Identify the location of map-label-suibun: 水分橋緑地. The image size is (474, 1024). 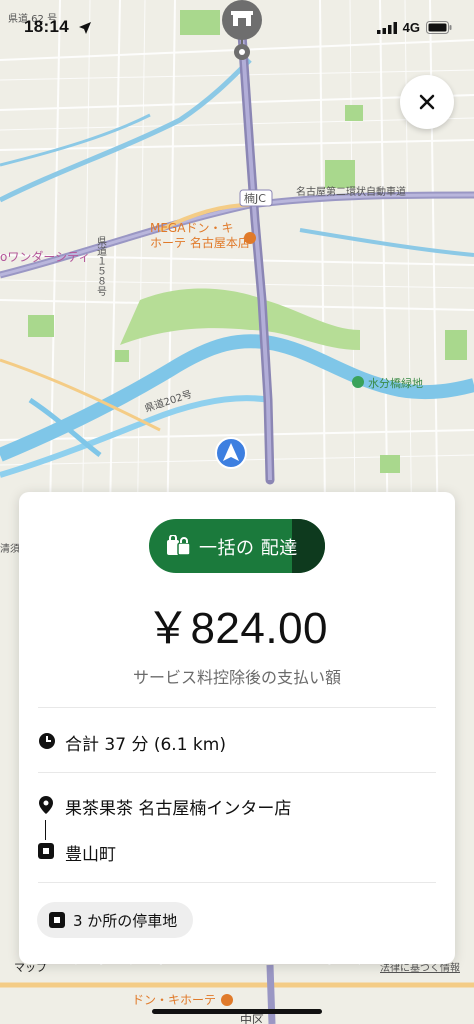
(395, 383).